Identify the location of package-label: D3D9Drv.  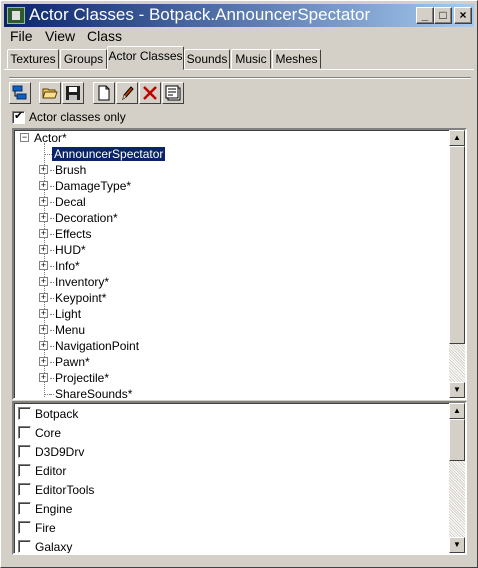
(60, 451).